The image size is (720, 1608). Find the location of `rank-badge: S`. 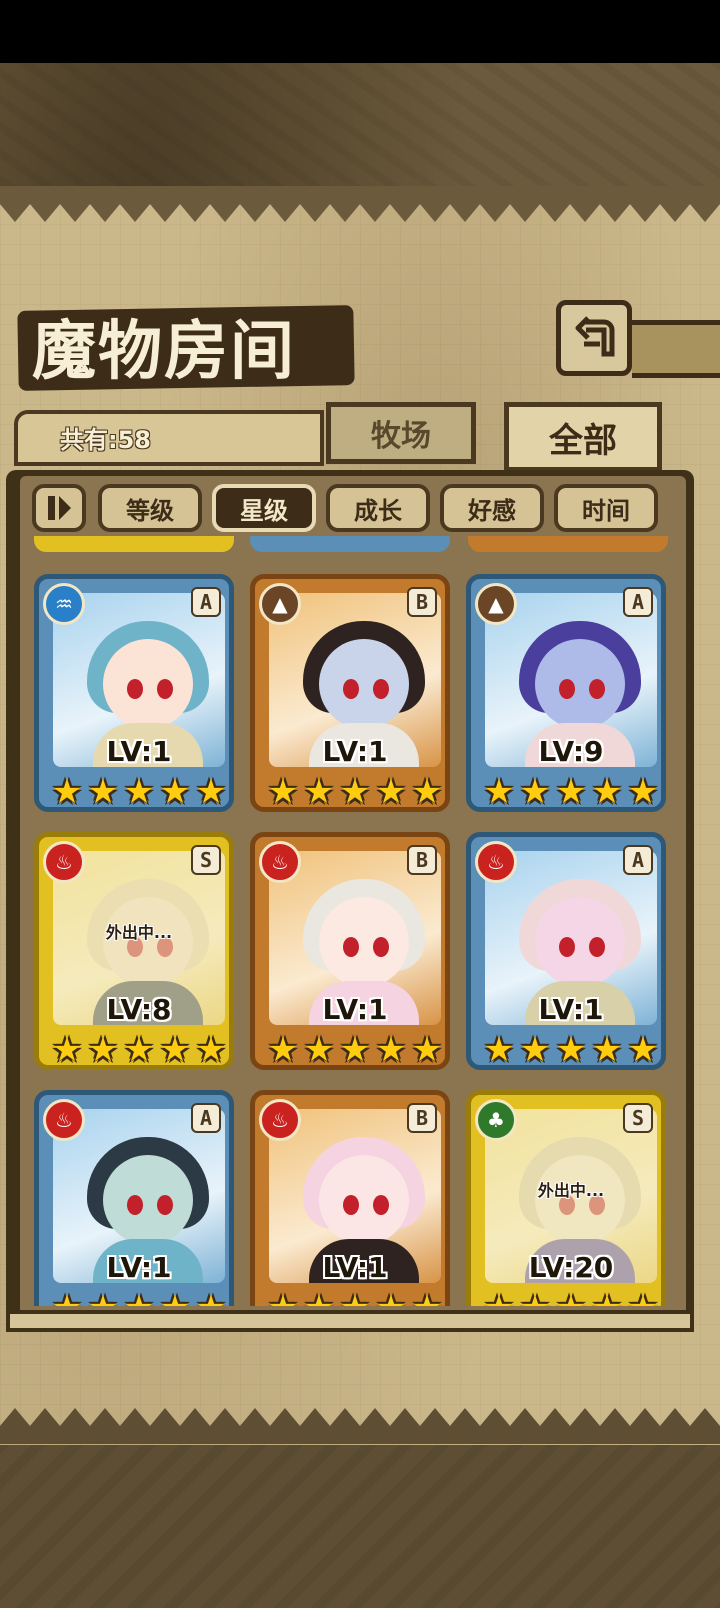

rank-badge: S is located at coordinates (206, 860).